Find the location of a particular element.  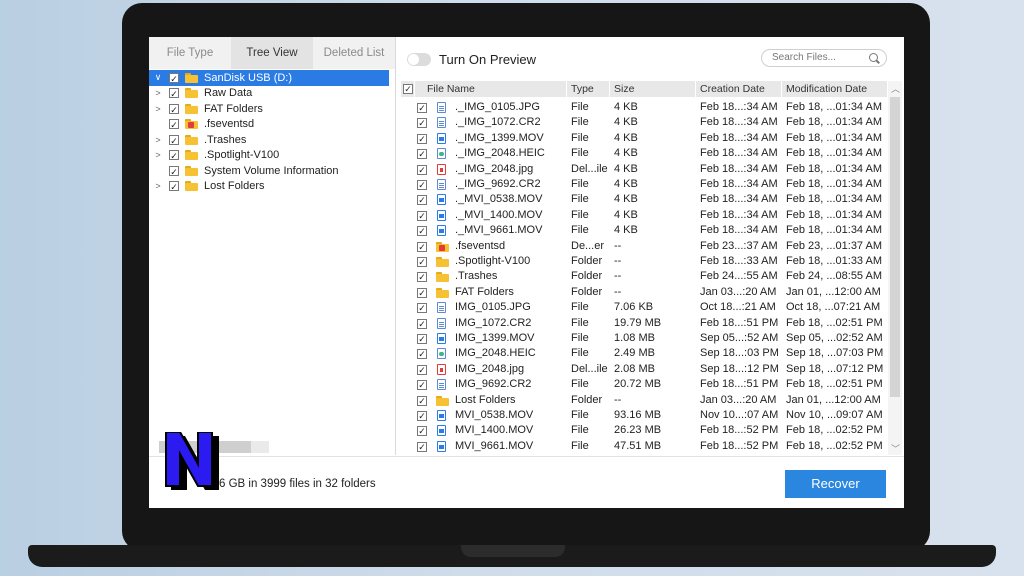

tree-item: ∨ ✓ SanDisk USB (D:) is located at coordinates (269, 78).